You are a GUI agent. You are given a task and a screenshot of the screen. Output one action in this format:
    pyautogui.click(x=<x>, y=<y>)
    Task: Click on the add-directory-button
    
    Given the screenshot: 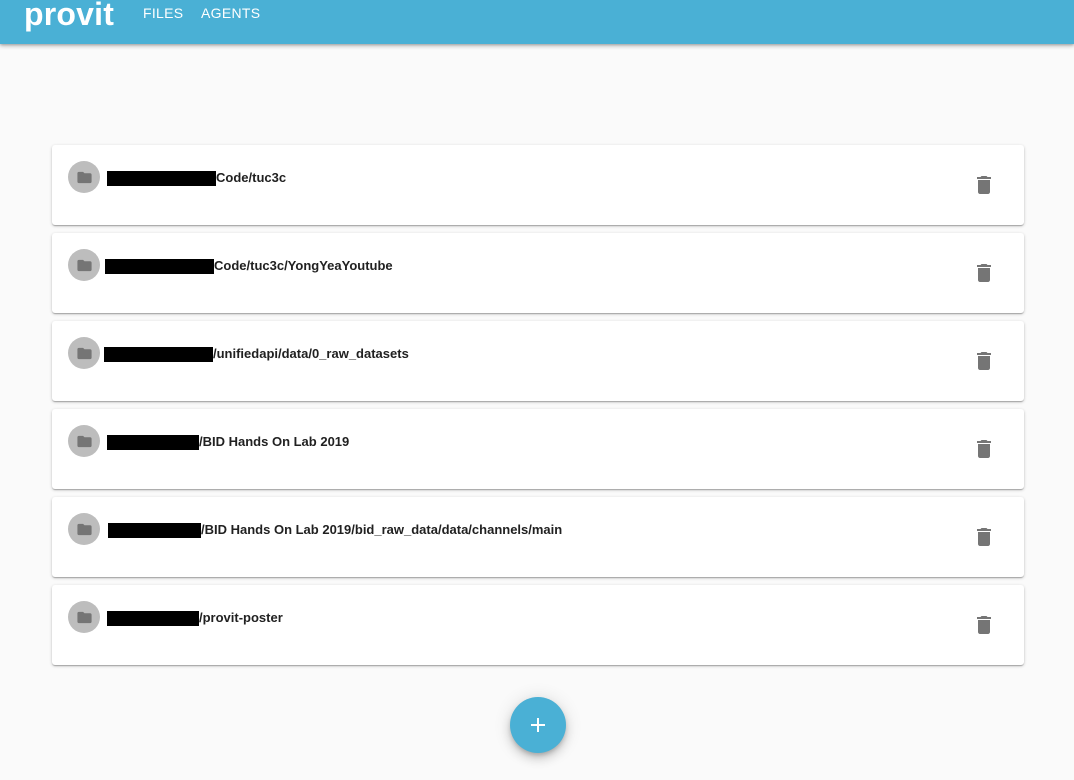 What is the action you would take?
    pyautogui.click(x=538, y=725)
    